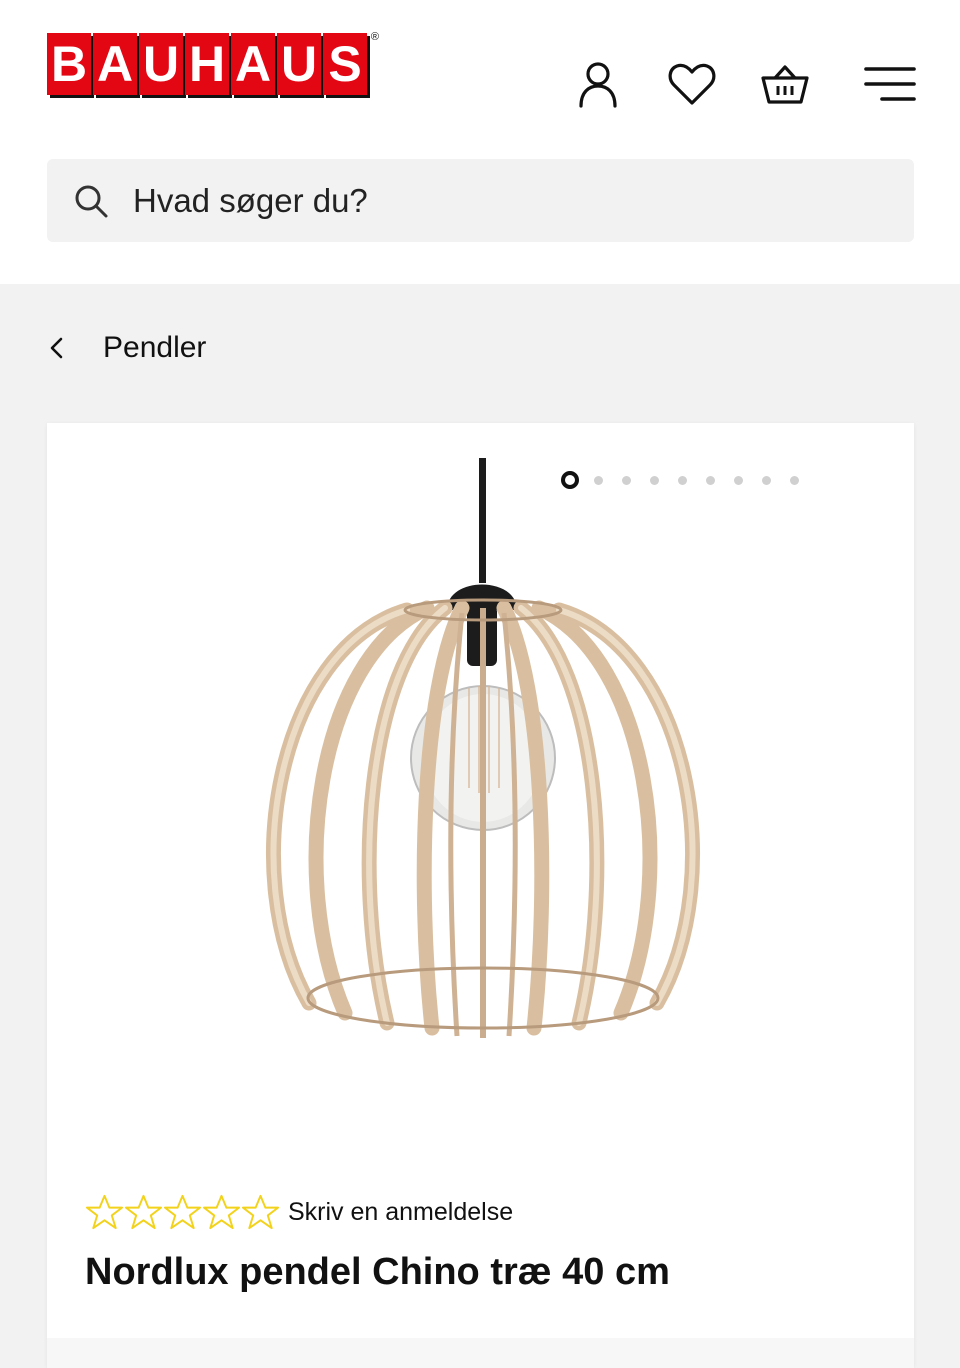 This screenshot has height=1368, width=960. I want to click on wishlist-heart-icon, so click(692, 84).